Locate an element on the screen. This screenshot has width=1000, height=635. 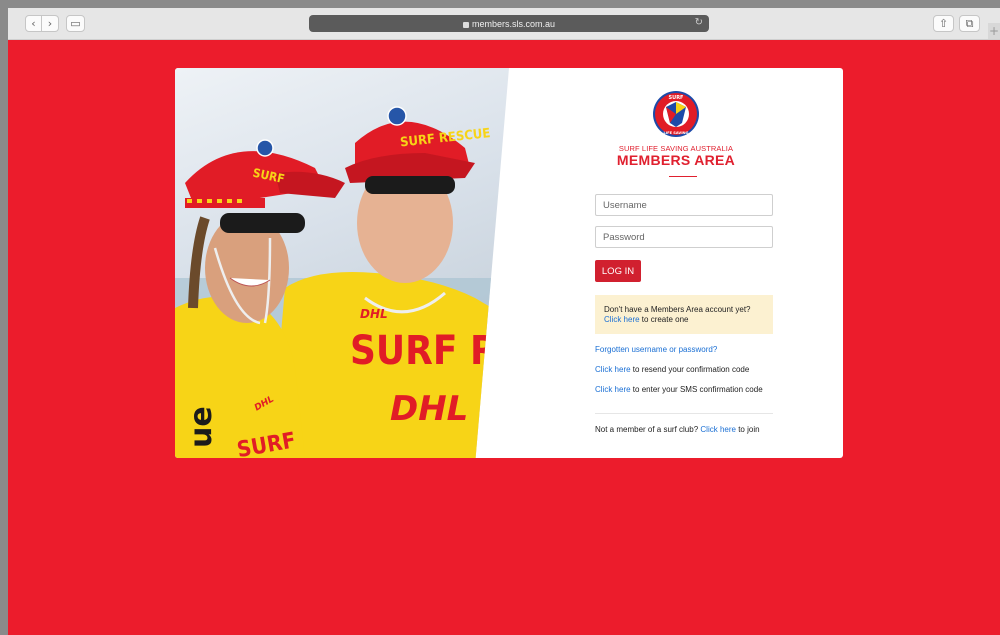
surf-life-saving-logo: SURF LIFE SAVING is located at coordinates (676, 114).